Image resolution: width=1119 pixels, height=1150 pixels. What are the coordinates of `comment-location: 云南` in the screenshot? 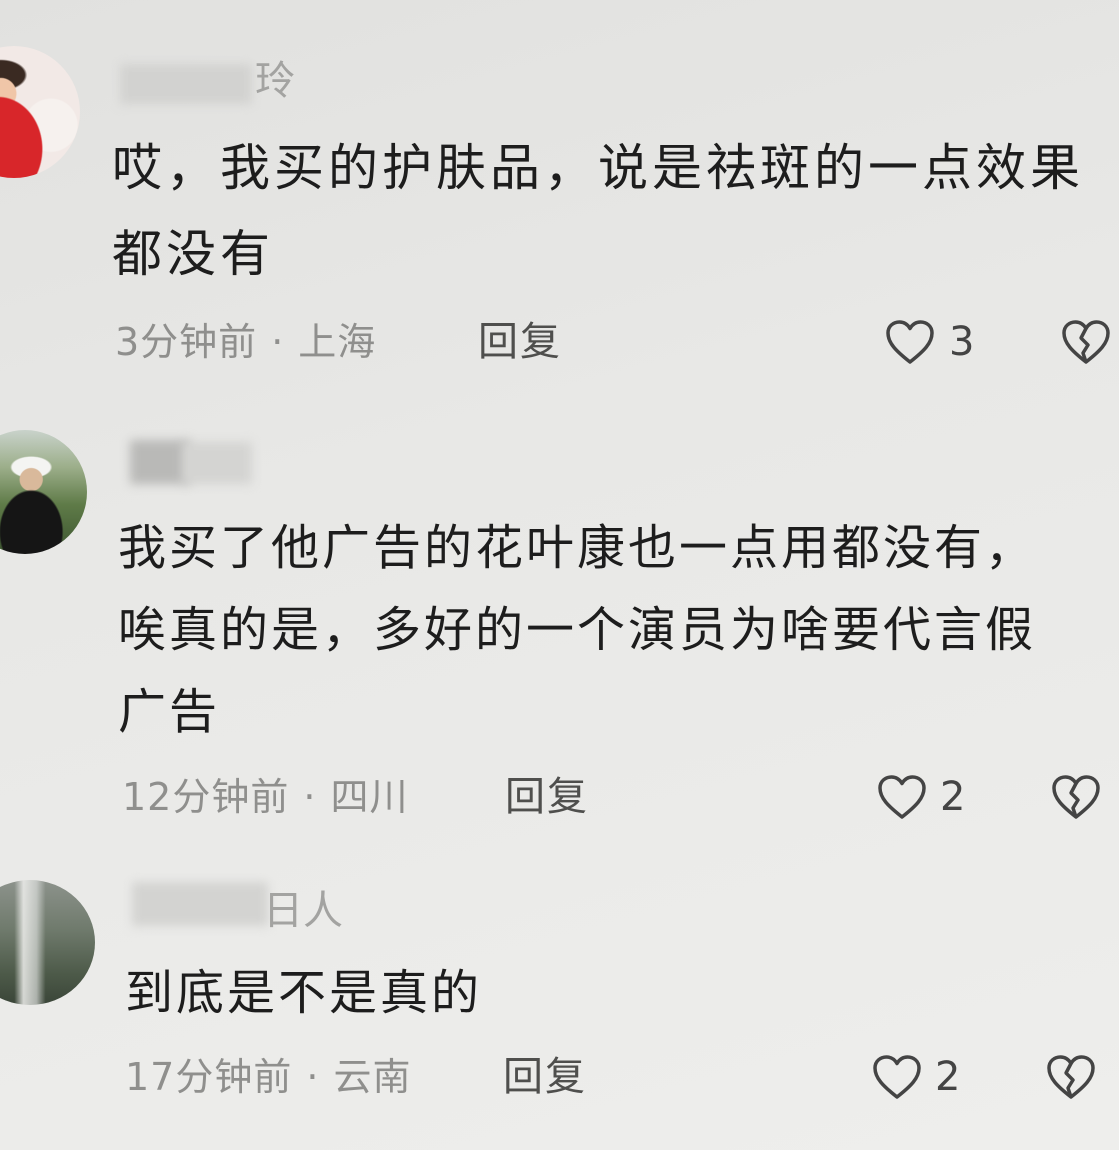 It's located at (372, 1077).